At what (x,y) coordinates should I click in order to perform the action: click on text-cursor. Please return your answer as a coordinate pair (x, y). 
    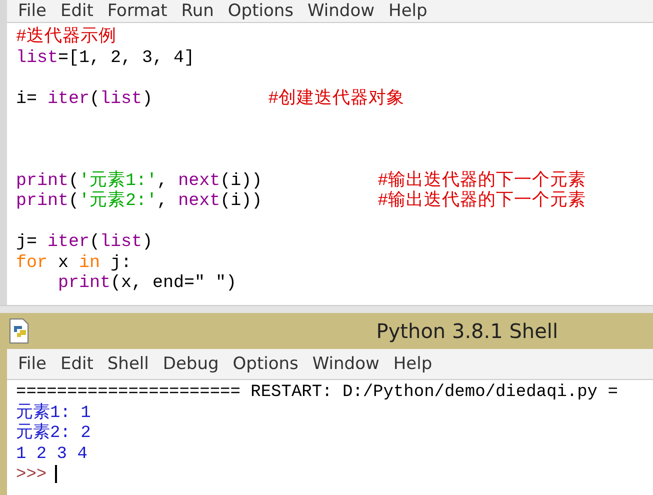
    Looking at the image, I should click on (55, 474).